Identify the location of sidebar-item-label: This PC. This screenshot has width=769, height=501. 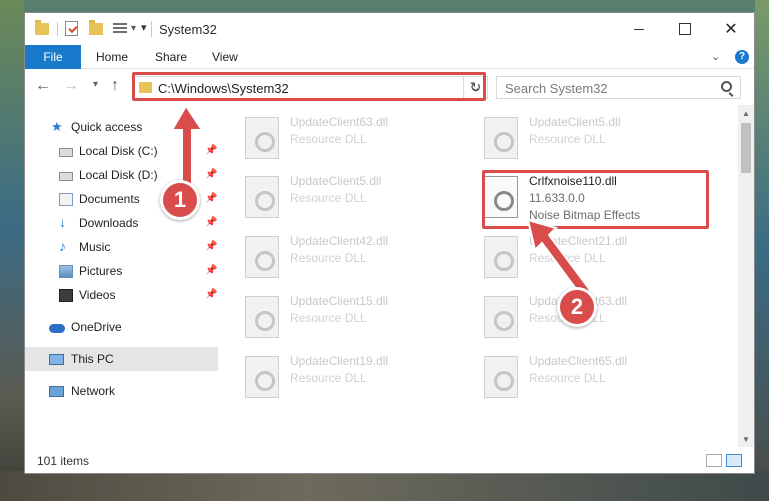
(92, 359).